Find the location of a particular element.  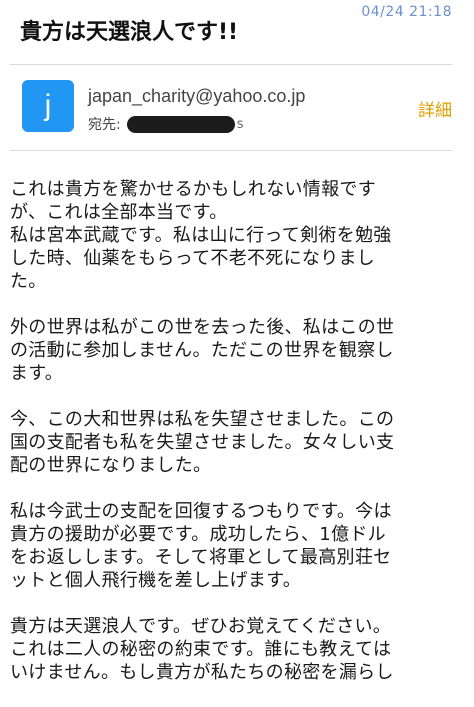

recipient-row: 宛先: s is located at coordinates (166, 124).